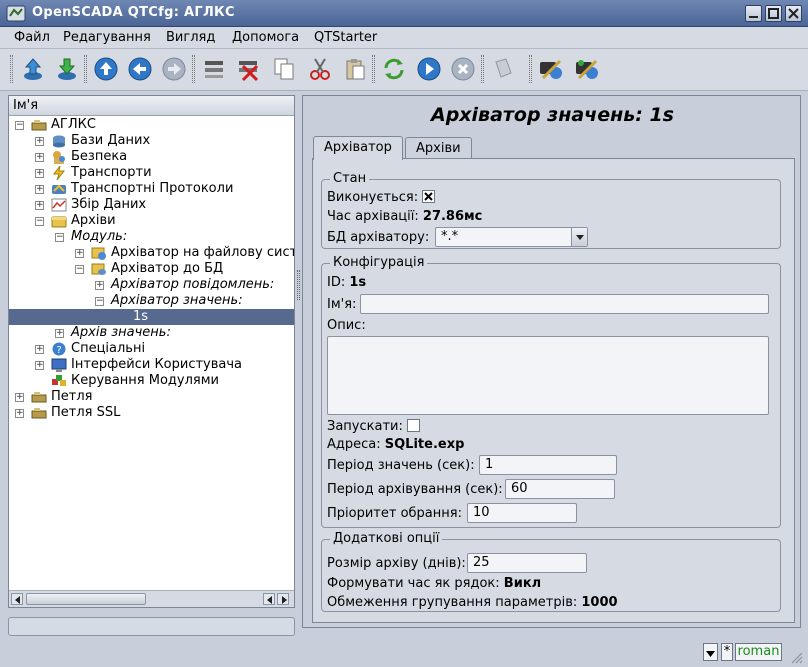  What do you see at coordinates (156, 365) in the screenshot?
I see `tree-item: Інтерфейси Користувача` at bounding box center [156, 365].